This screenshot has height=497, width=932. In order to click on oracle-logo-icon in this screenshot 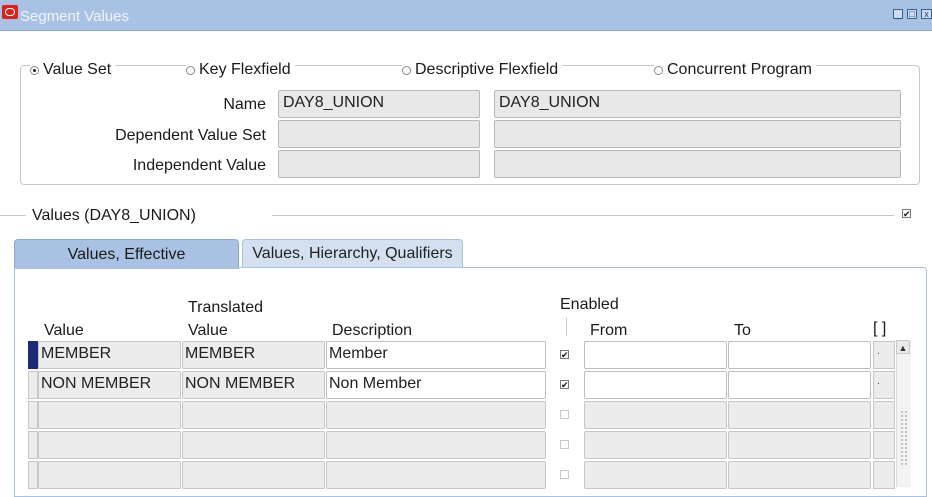, I will do `click(10, 12)`.